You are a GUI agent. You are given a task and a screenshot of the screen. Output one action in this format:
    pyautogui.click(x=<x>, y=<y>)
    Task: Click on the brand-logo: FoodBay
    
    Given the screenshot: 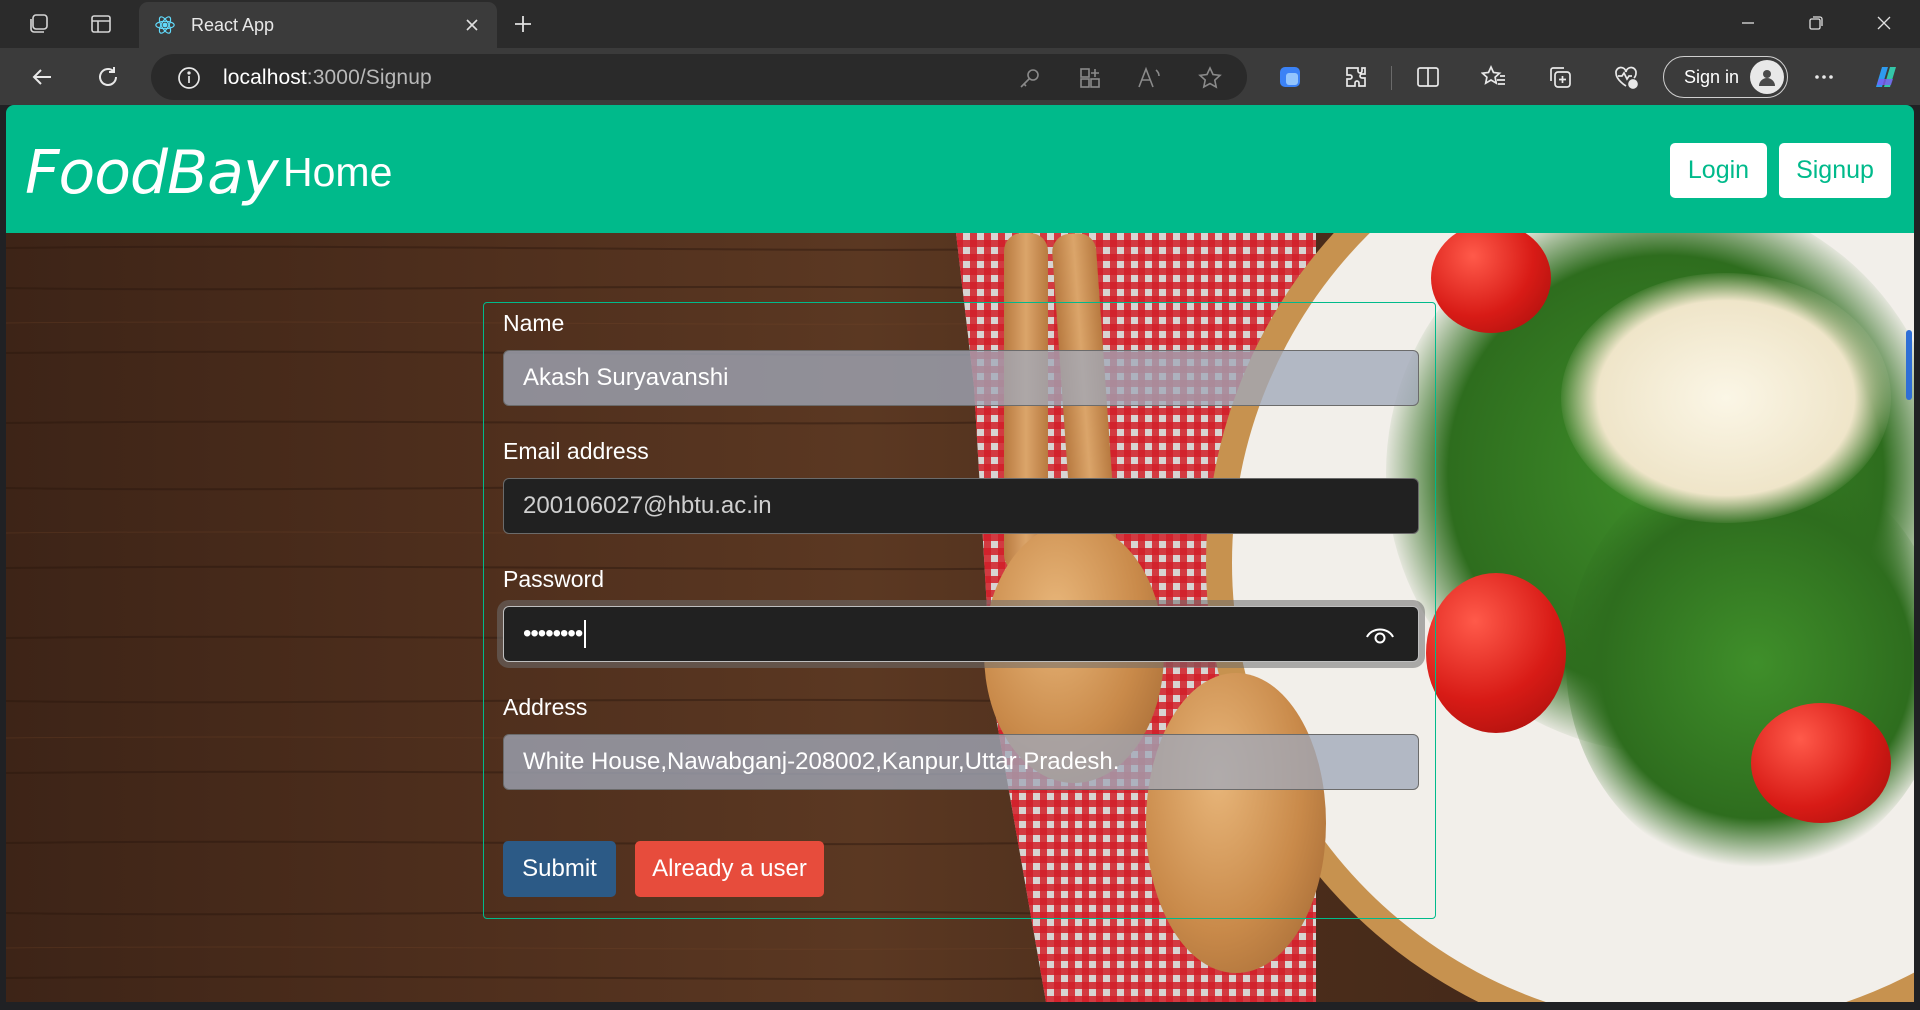 What is the action you would take?
    pyautogui.click(x=151, y=173)
    